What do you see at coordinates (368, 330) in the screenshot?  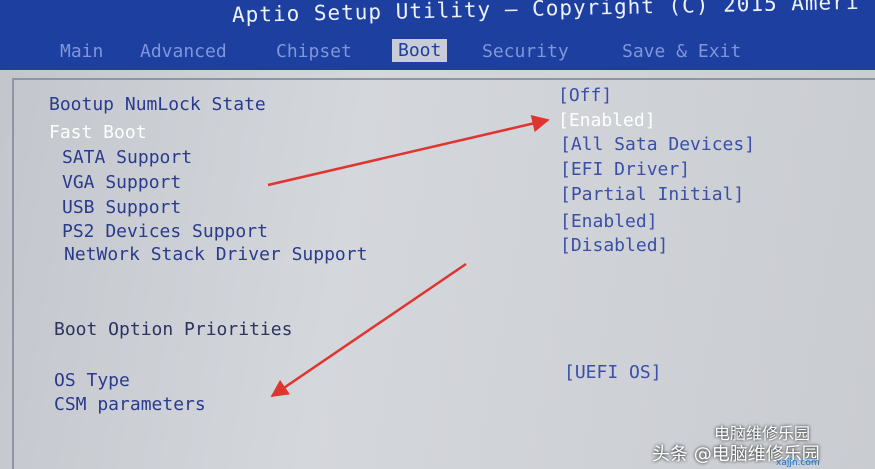 I see `arrow-to-csm-parameters` at bounding box center [368, 330].